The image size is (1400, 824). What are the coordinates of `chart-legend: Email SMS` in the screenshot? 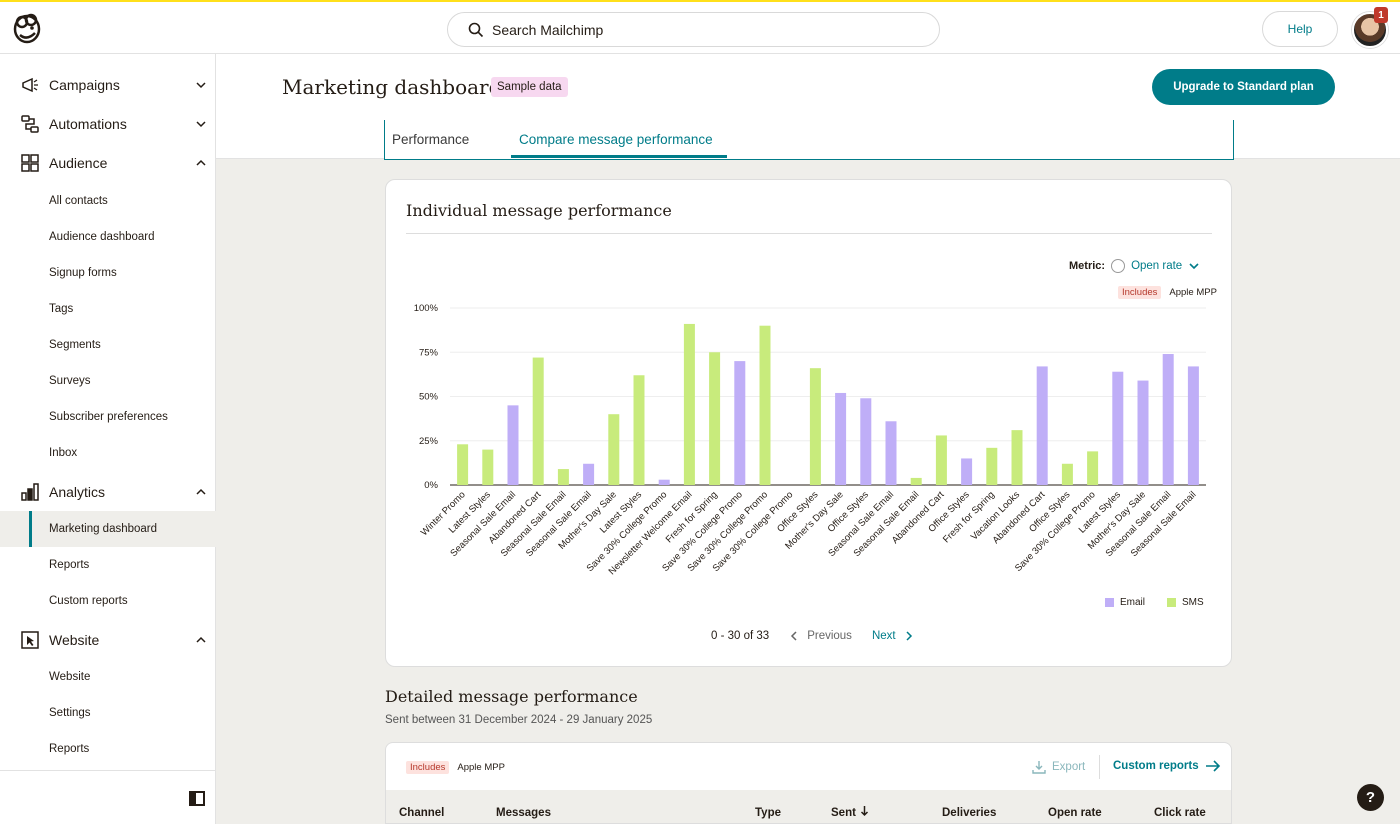 It's located at (1154, 602).